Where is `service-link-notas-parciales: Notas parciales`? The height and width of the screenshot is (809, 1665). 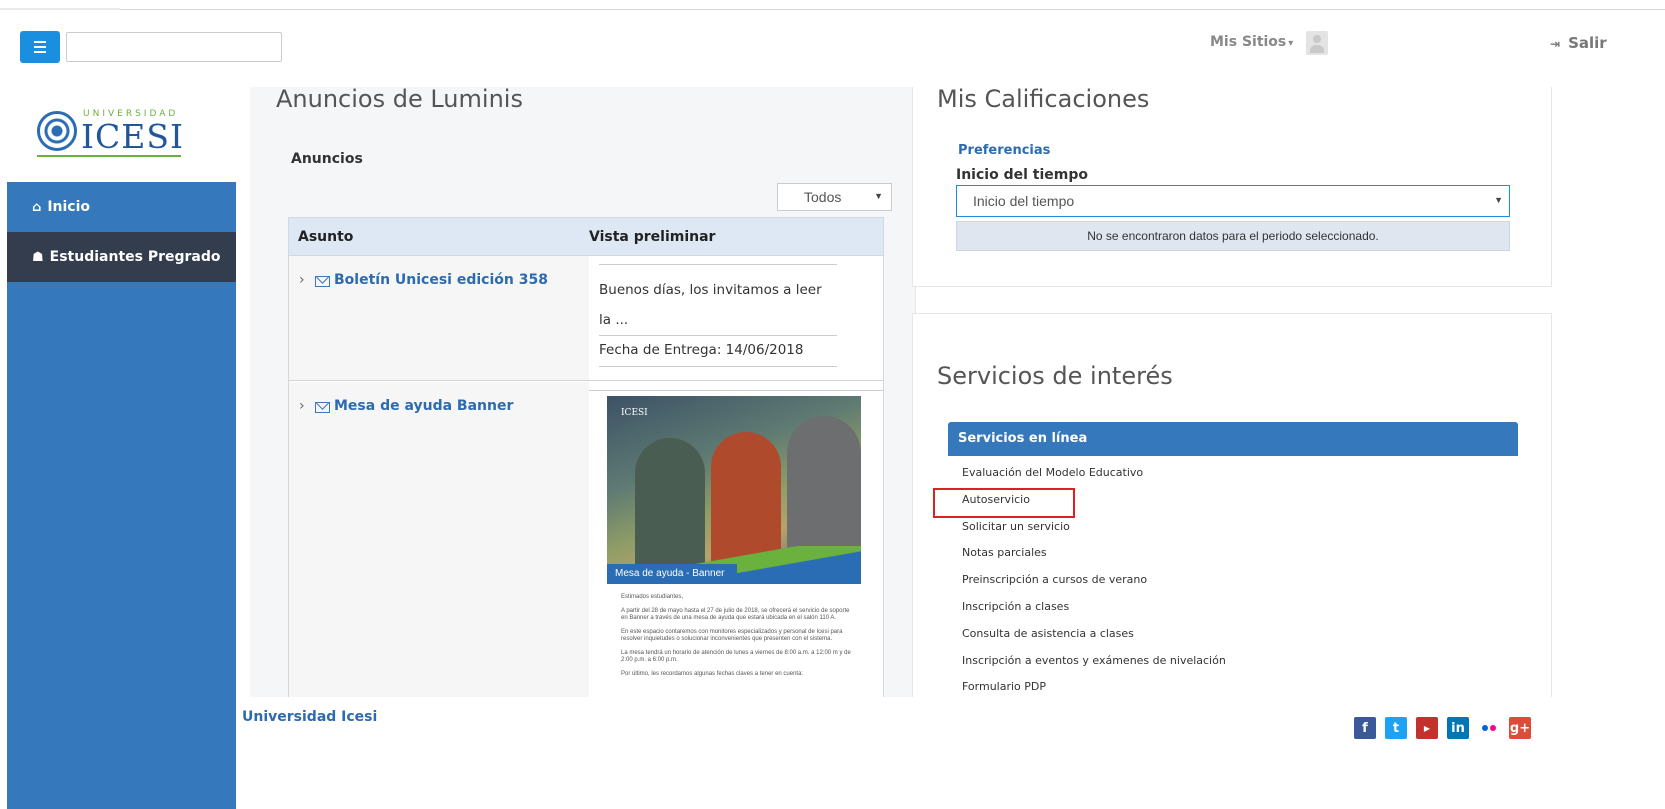
service-link-notas-parciales: Notas parciales is located at coordinates (1094, 559).